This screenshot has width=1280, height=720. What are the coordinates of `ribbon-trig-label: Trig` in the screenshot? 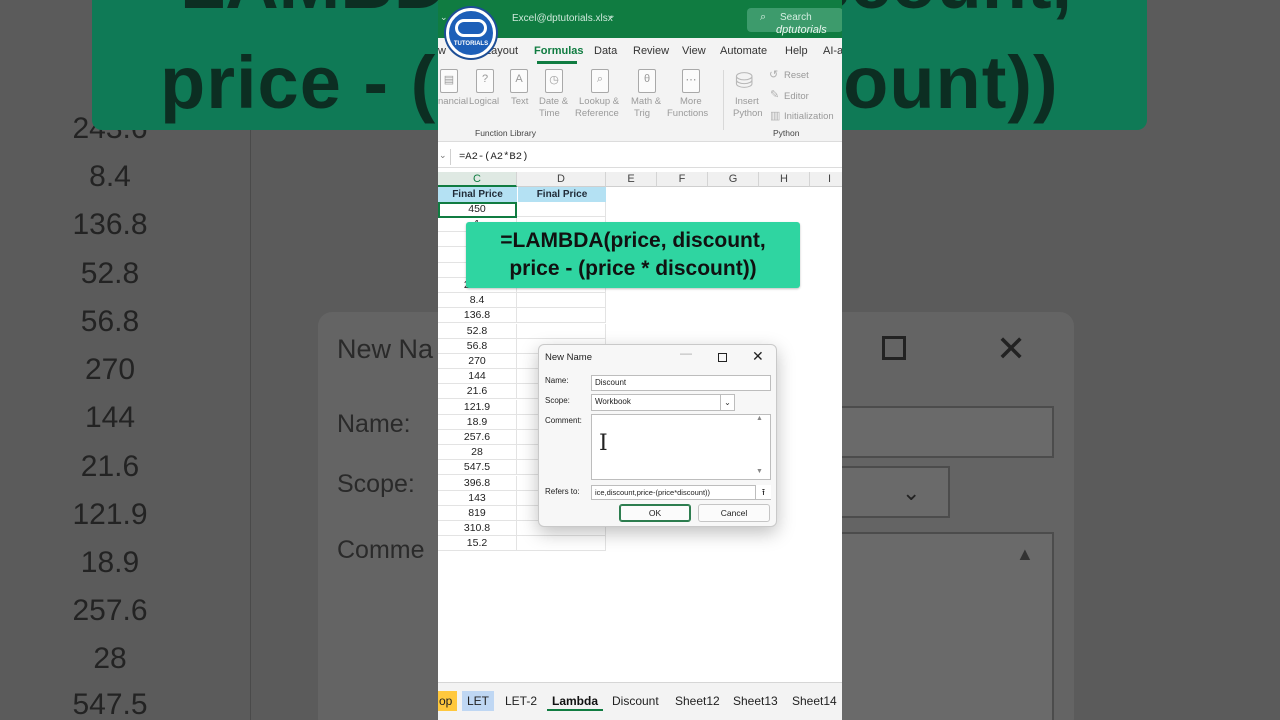 It's located at (642, 114).